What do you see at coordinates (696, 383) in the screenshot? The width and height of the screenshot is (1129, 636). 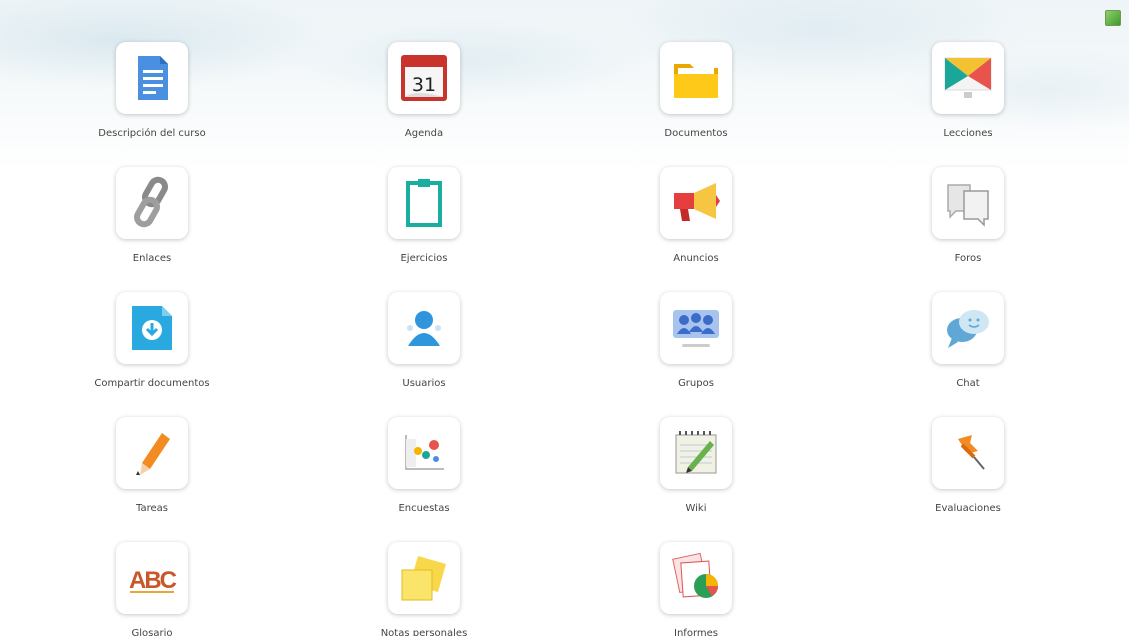 I see `tool-label: Grupos` at bounding box center [696, 383].